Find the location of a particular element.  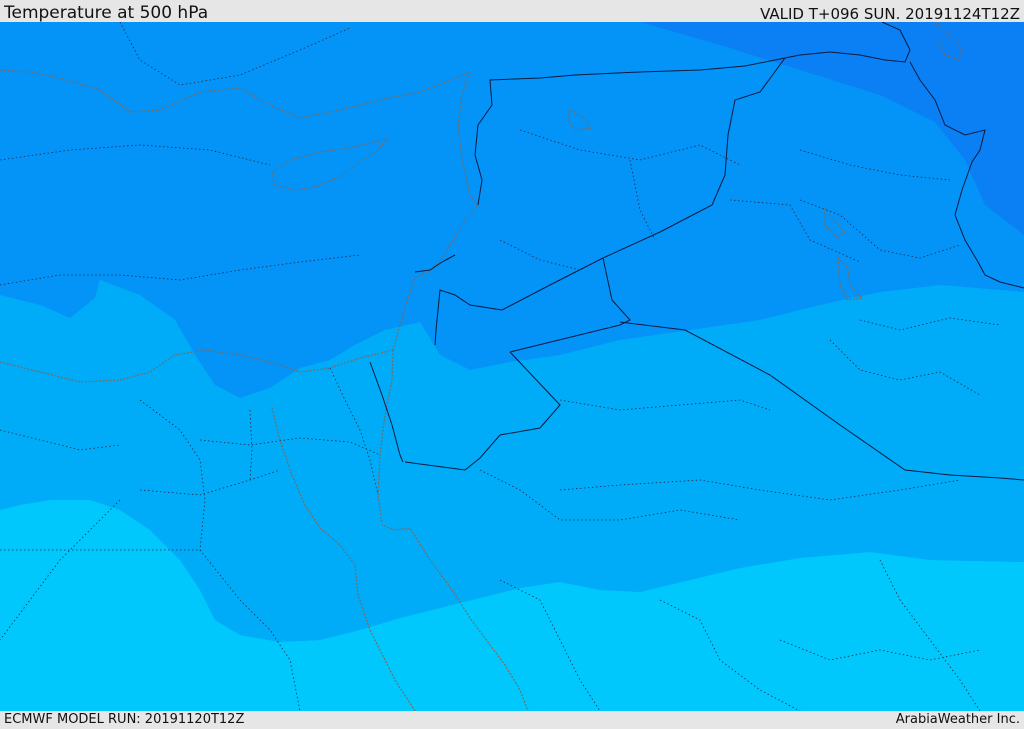

credit-text: ArabiaWeather Inc. is located at coordinates (957, 719).